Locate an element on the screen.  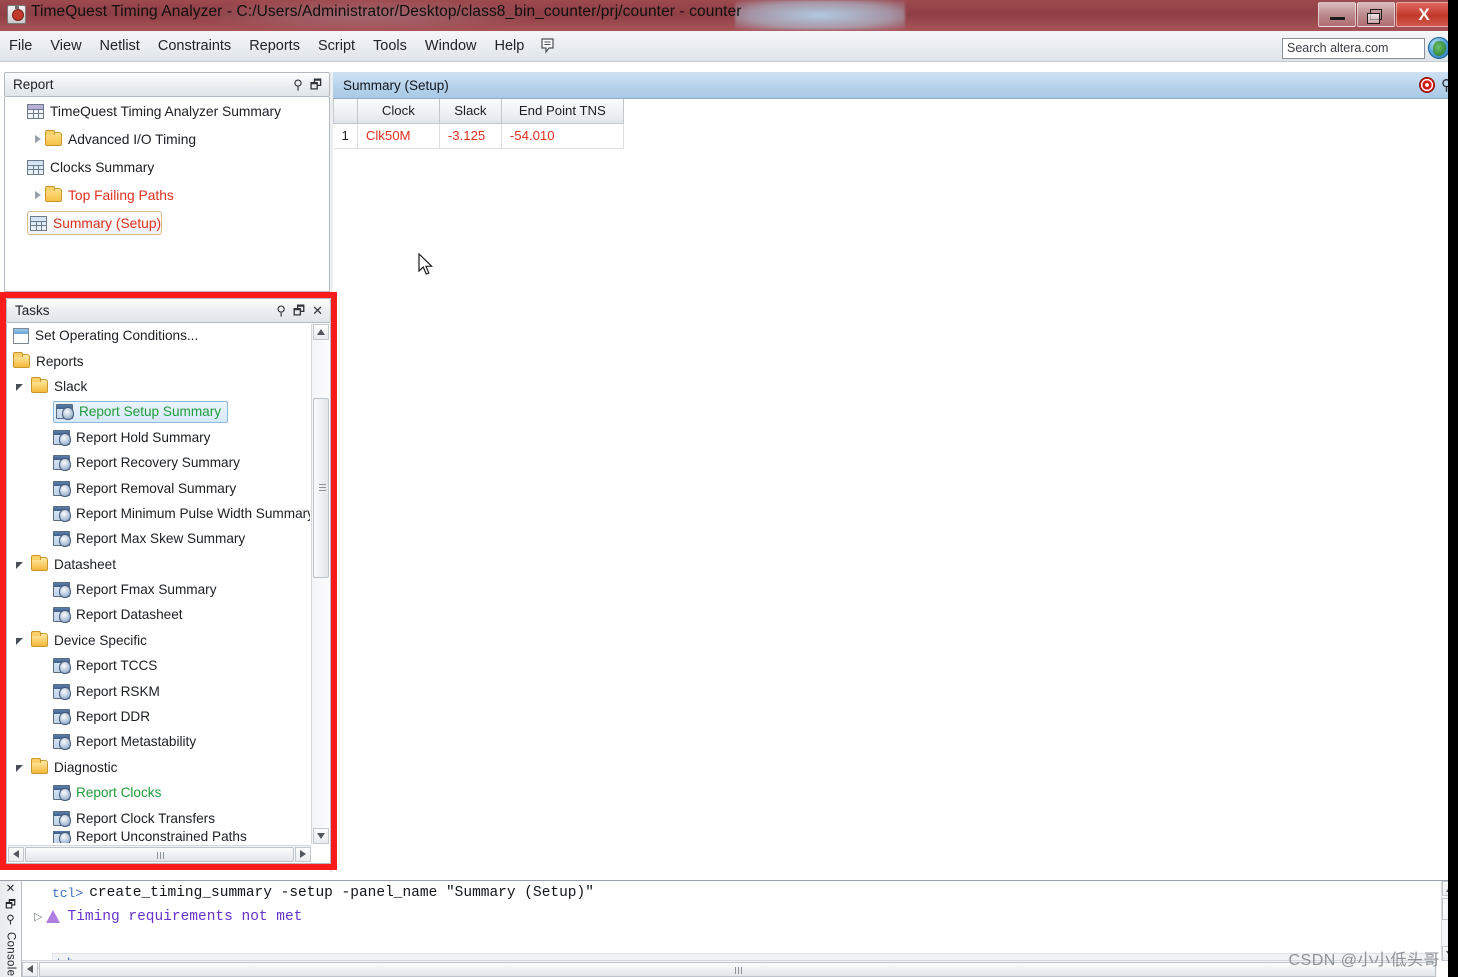
task-report-datasheet: Report Datasheet is located at coordinates (158, 614).